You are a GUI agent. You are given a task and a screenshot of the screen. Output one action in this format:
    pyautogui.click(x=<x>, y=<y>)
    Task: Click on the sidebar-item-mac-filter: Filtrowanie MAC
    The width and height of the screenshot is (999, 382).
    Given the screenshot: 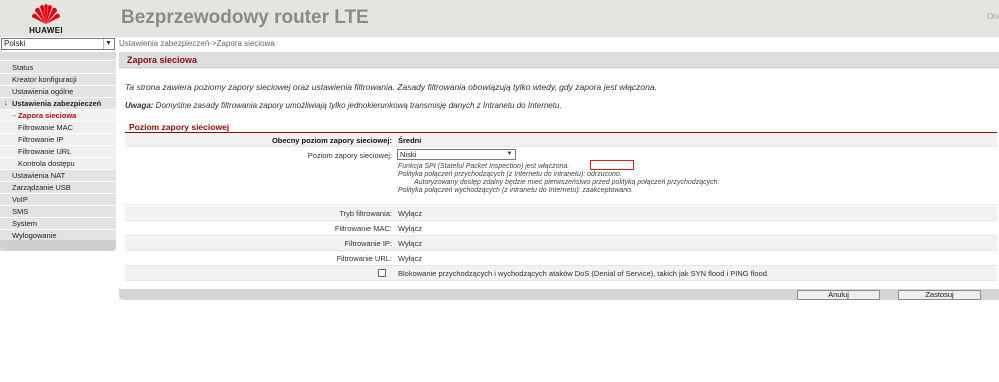 What is the action you would take?
    pyautogui.click(x=58, y=128)
    